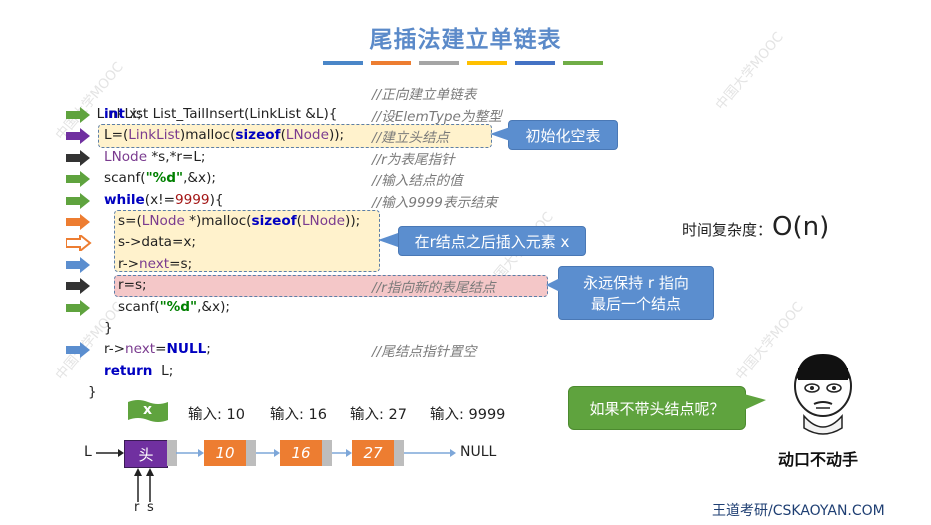  Describe the element at coordinates (378, 415) in the screenshot. I see `input-item: 输入: 27` at that location.